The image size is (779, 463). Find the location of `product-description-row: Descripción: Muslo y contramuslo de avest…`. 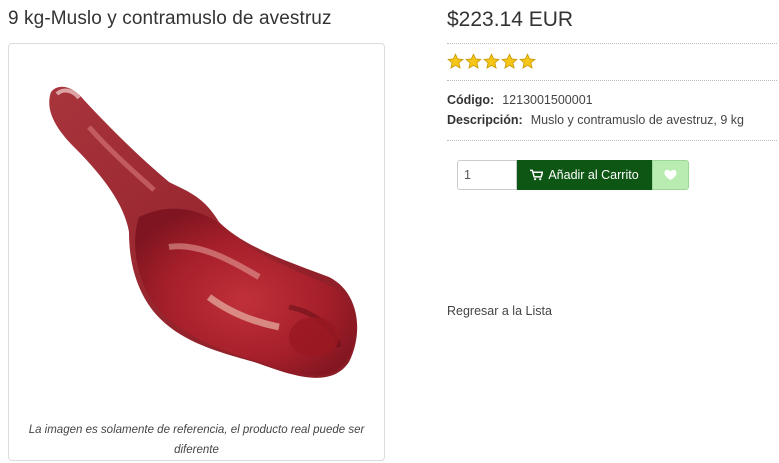

product-description-row: Descripción: Muslo y contramuslo de avest… is located at coordinates (595, 120).